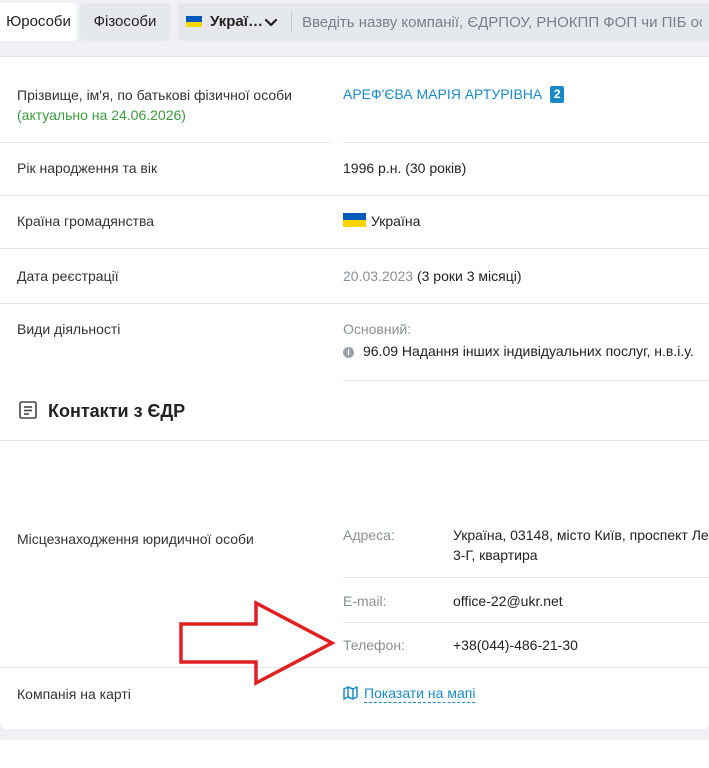 The image size is (709, 768). What do you see at coordinates (405, 168) in the screenshot?
I see `birth-value: 1996 р.н. (30 років)` at bounding box center [405, 168].